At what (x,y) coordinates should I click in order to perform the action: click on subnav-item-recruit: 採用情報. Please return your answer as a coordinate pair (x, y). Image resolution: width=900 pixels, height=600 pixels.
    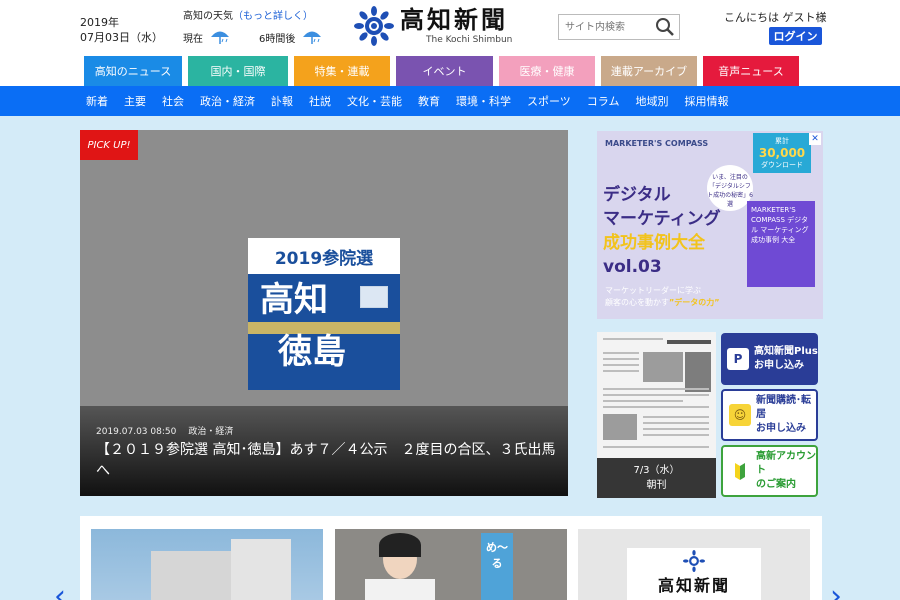
    Looking at the image, I should click on (706, 101).